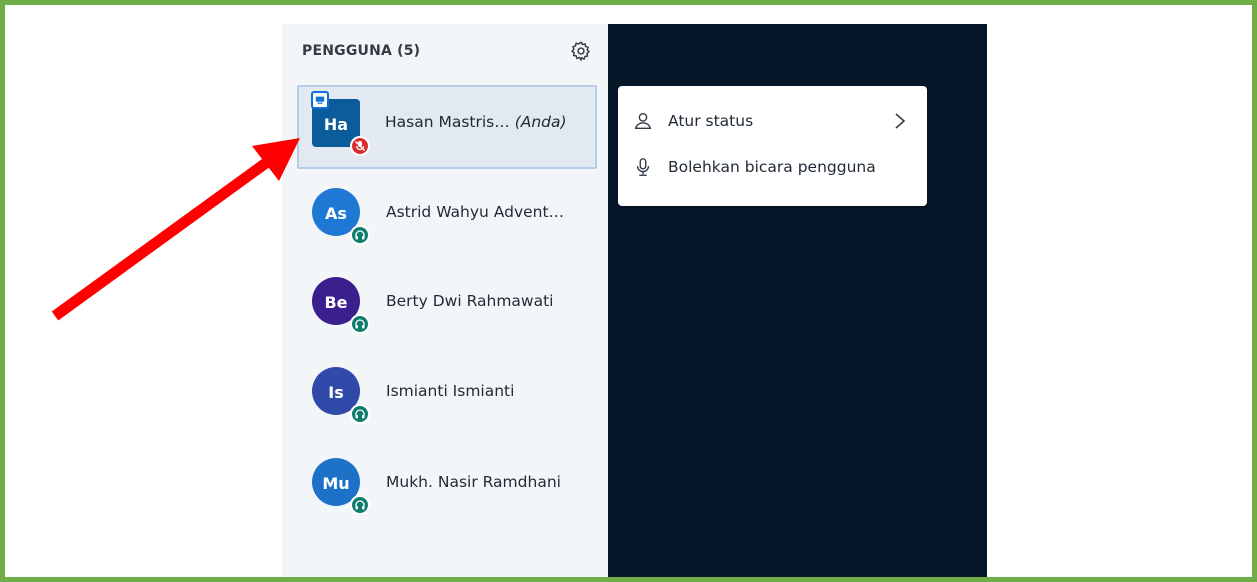 The height and width of the screenshot is (582, 1257). Describe the element at coordinates (175, 229) in the screenshot. I see `red-arrow-annotation` at that location.